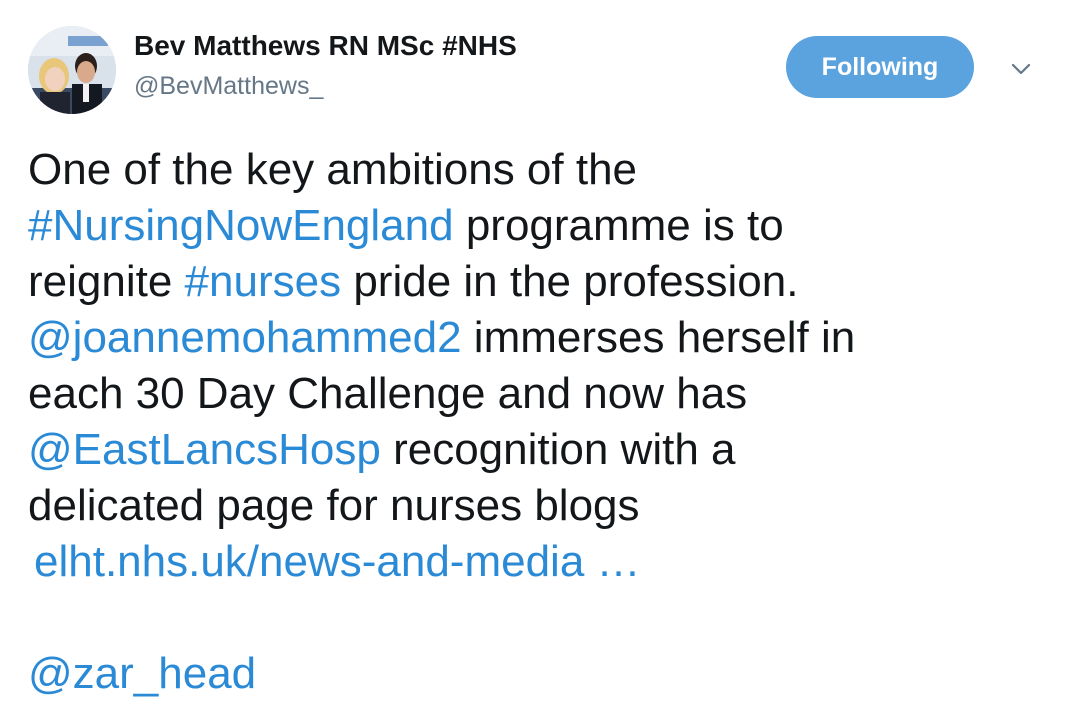  Describe the element at coordinates (1021, 69) in the screenshot. I see `chevron-down-icon` at that location.